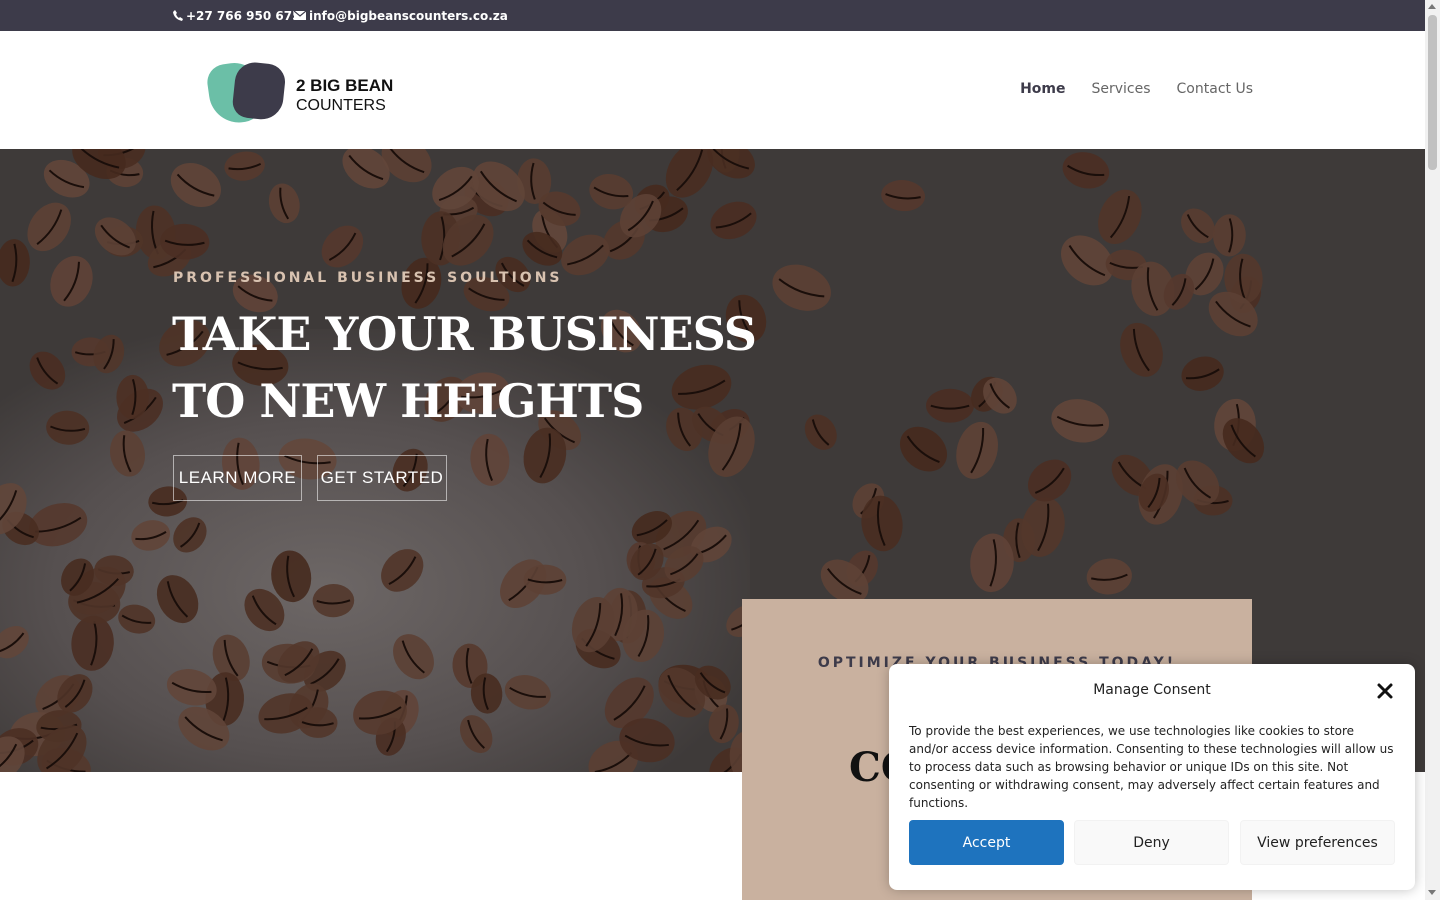 This screenshot has width=1440, height=900. What do you see at coordinates (341, 105) in the screenshot?
I see `logo-text-line2: COUNTERS` at bounding box center [341, 105].